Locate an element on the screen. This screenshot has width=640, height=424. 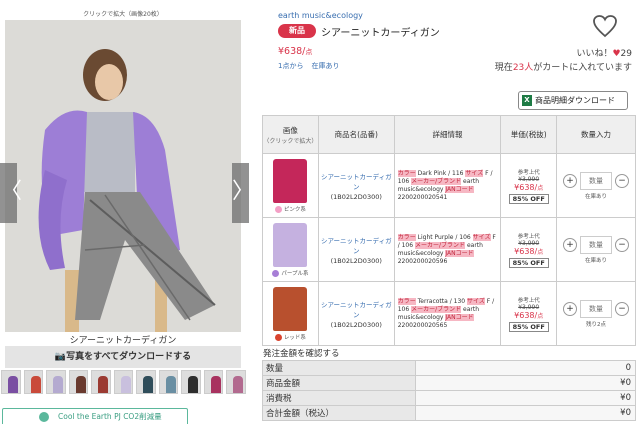
variant-image-cell: パープル系 is located at coordinates (290, 249).